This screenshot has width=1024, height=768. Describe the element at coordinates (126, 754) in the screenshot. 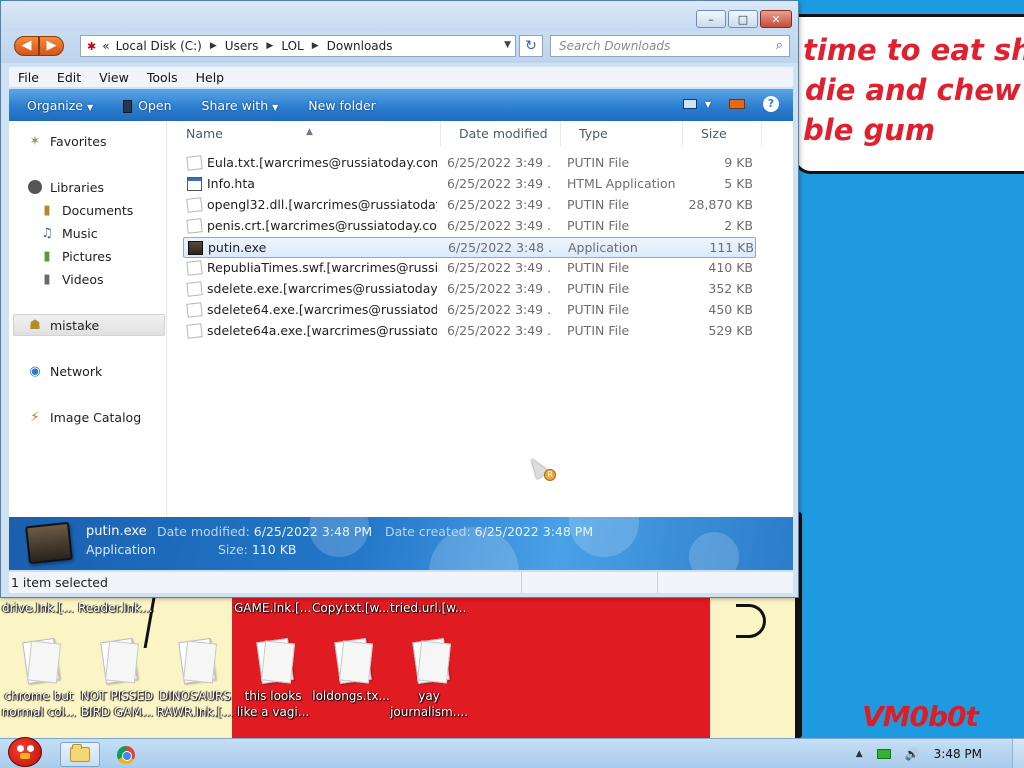

I see `taskbar-chrome-button` at that location.